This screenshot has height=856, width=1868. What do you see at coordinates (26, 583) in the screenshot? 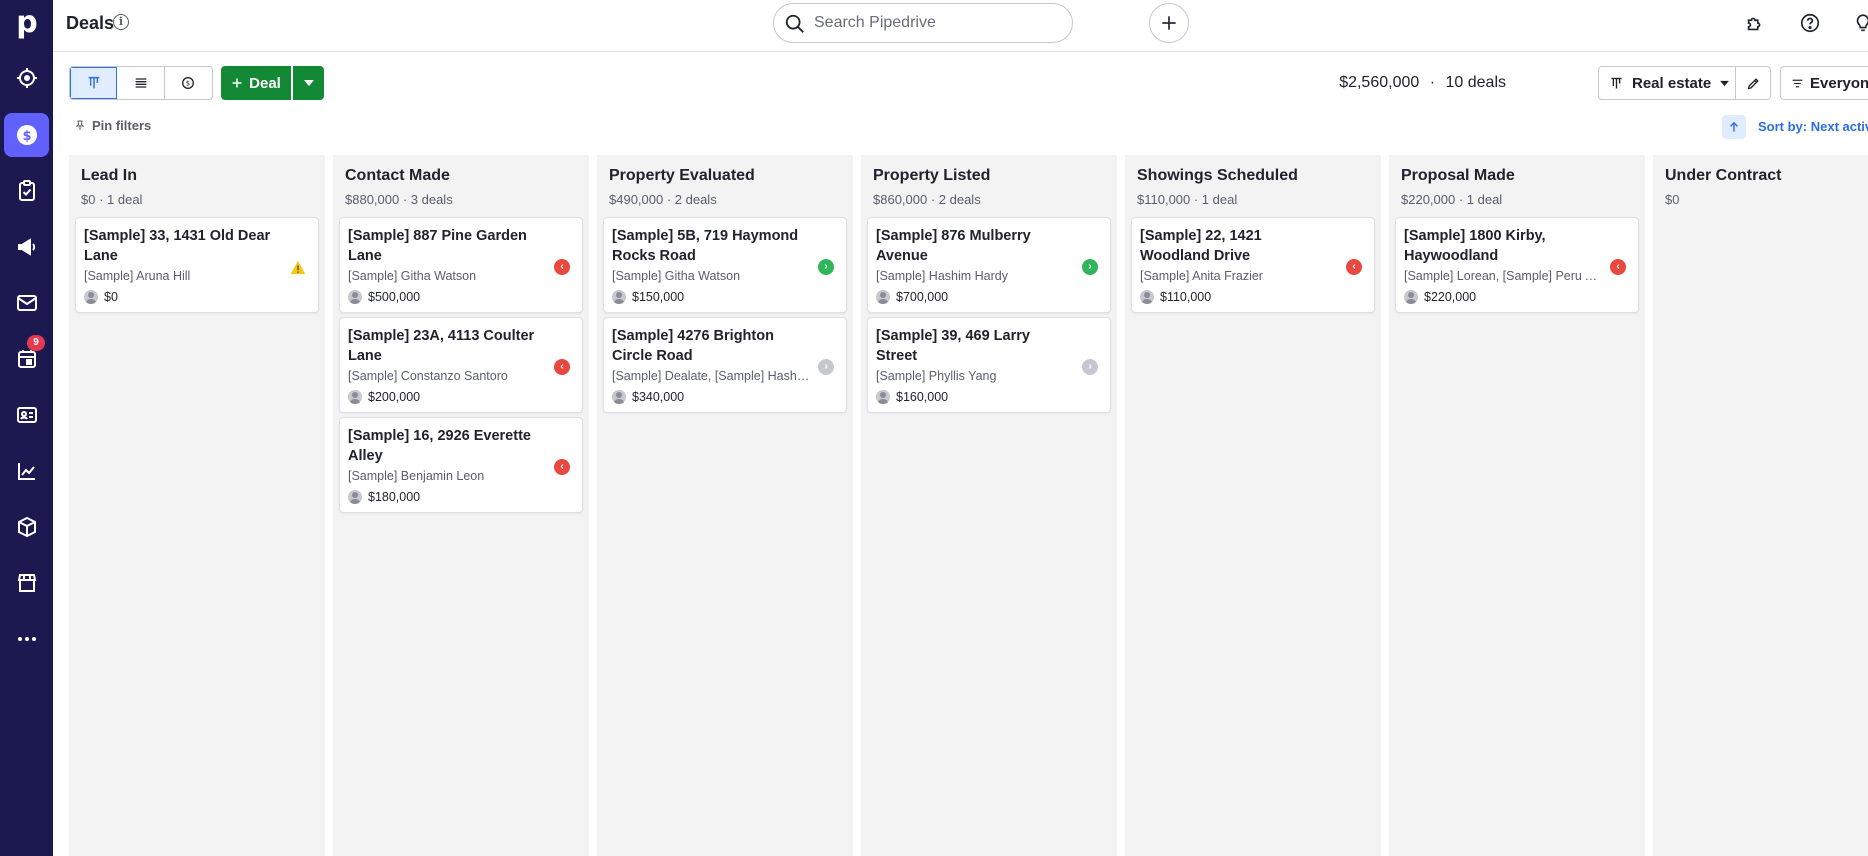
I see `nav-marketplace-store-icon` at bounding box center [26, 583].